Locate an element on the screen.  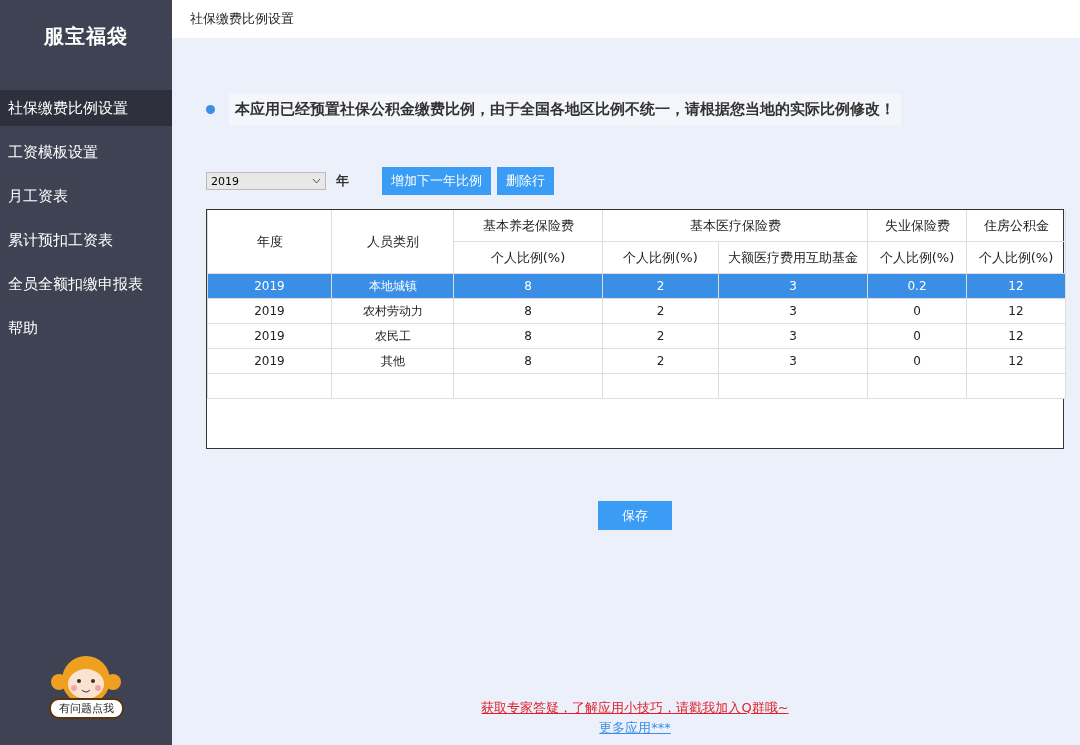
table-cell: 农民工 is located at coordinates (392, 336).